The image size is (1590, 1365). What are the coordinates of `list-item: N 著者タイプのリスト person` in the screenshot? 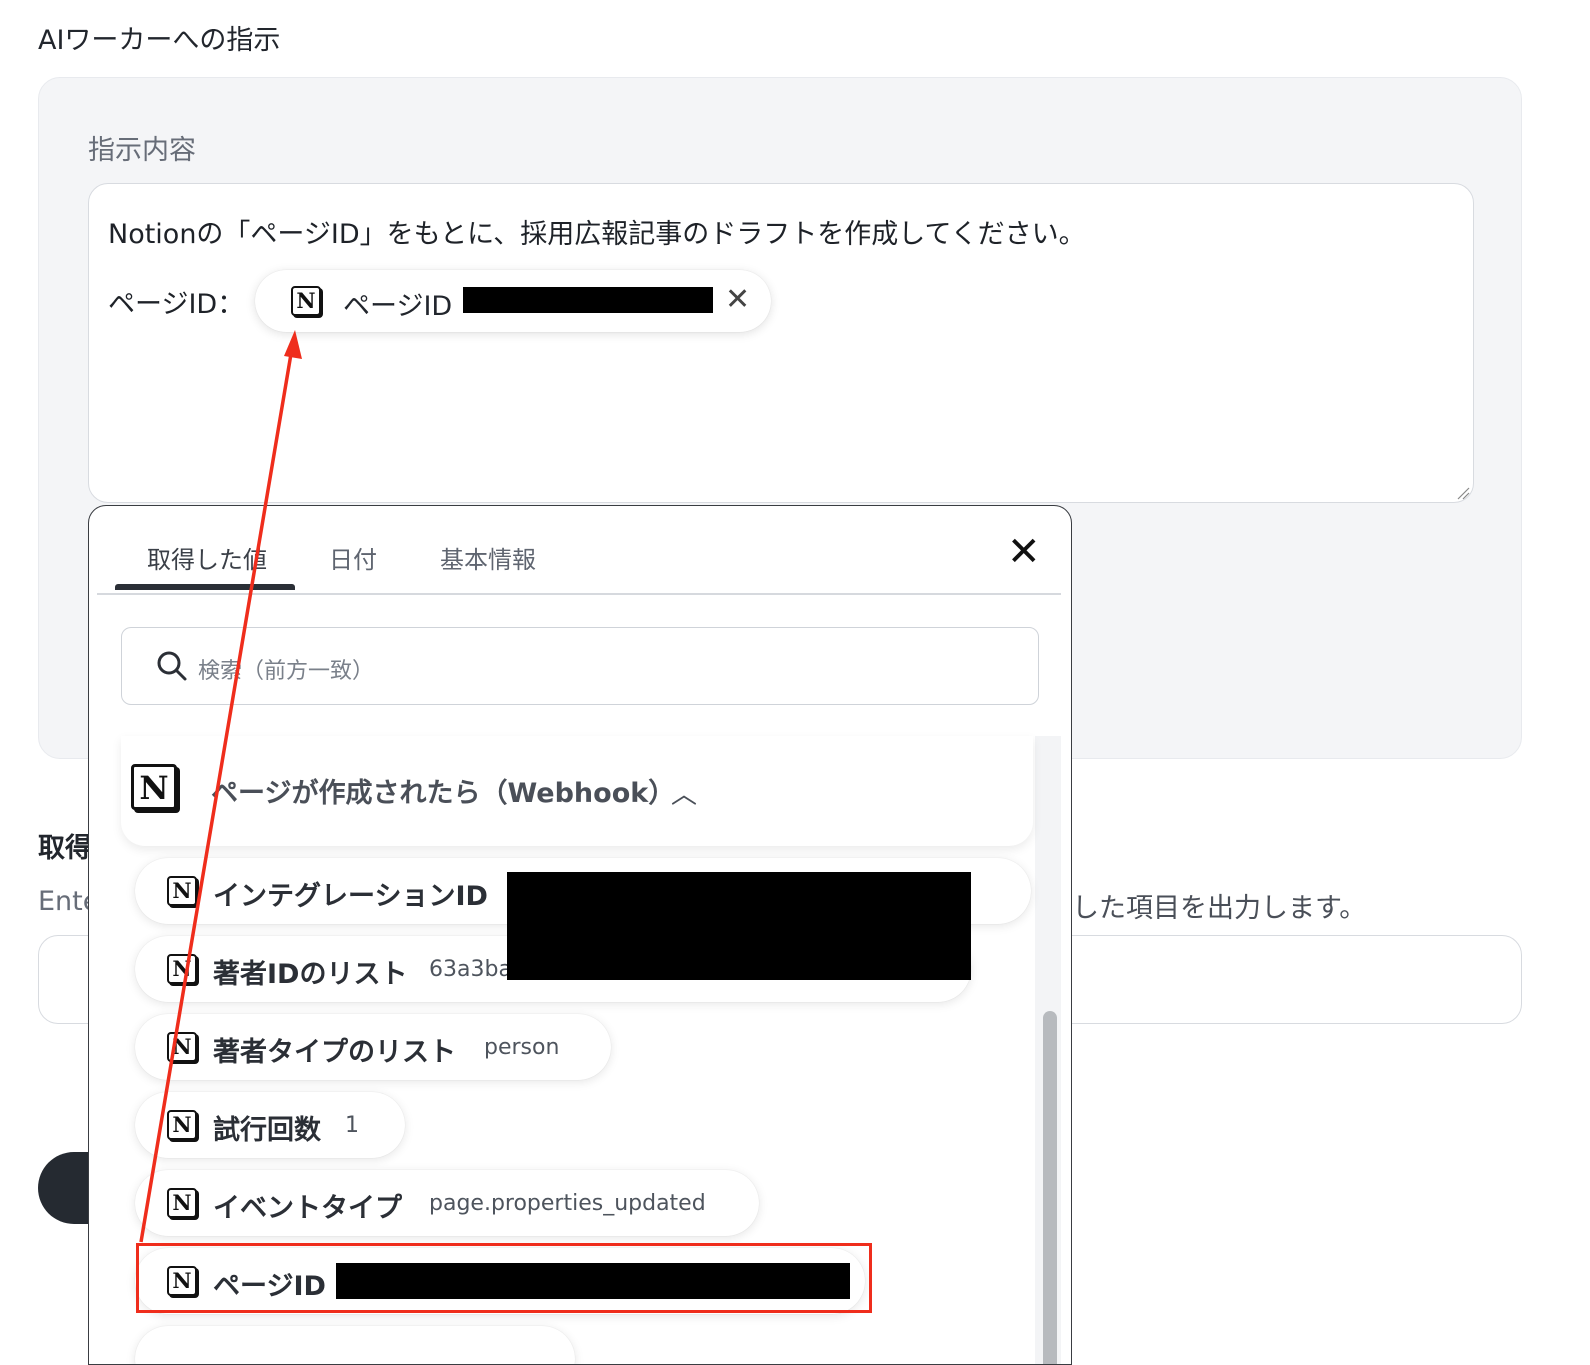 It's located at (373, 1047).